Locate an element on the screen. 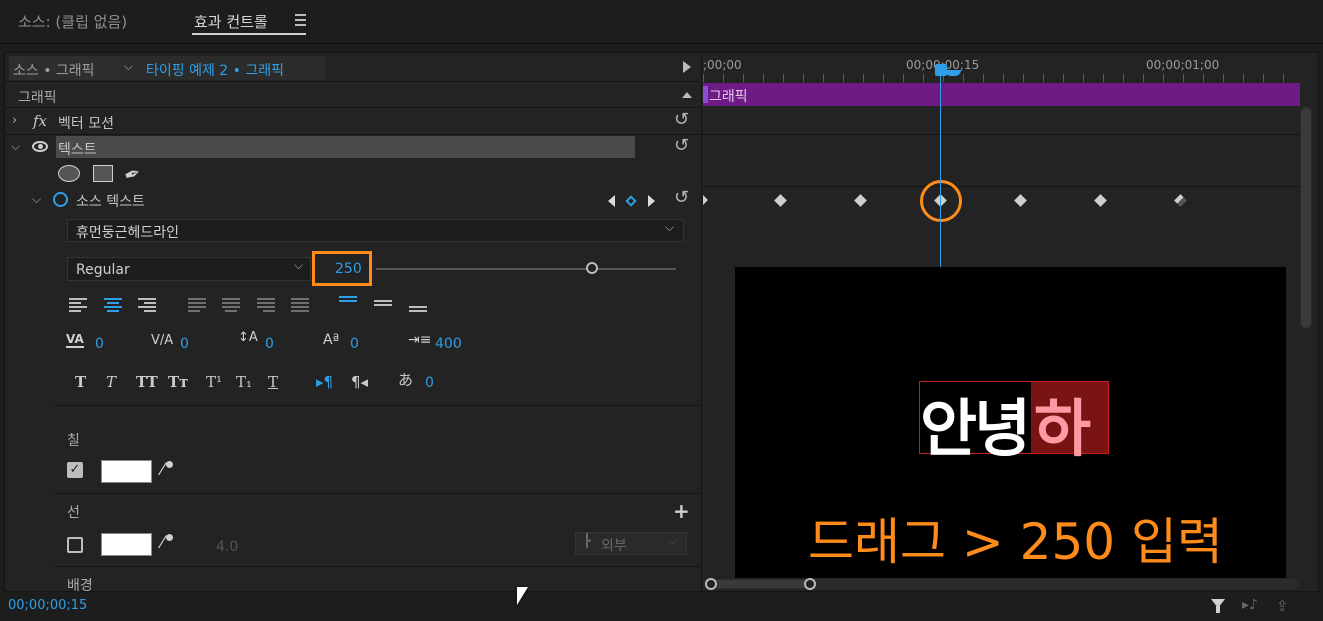 The height and width of the screenshot is (621, 1323). font-size-slider-track is located at coordinates (526, 269).